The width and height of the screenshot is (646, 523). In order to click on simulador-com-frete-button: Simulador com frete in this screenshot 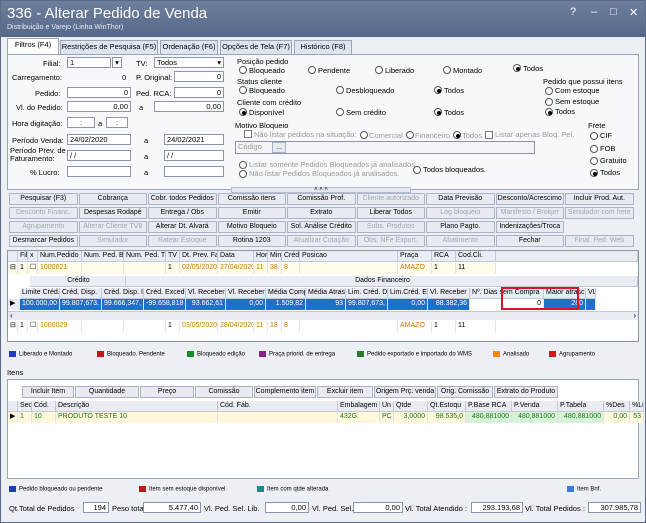, I will do `click(599, 213)`.